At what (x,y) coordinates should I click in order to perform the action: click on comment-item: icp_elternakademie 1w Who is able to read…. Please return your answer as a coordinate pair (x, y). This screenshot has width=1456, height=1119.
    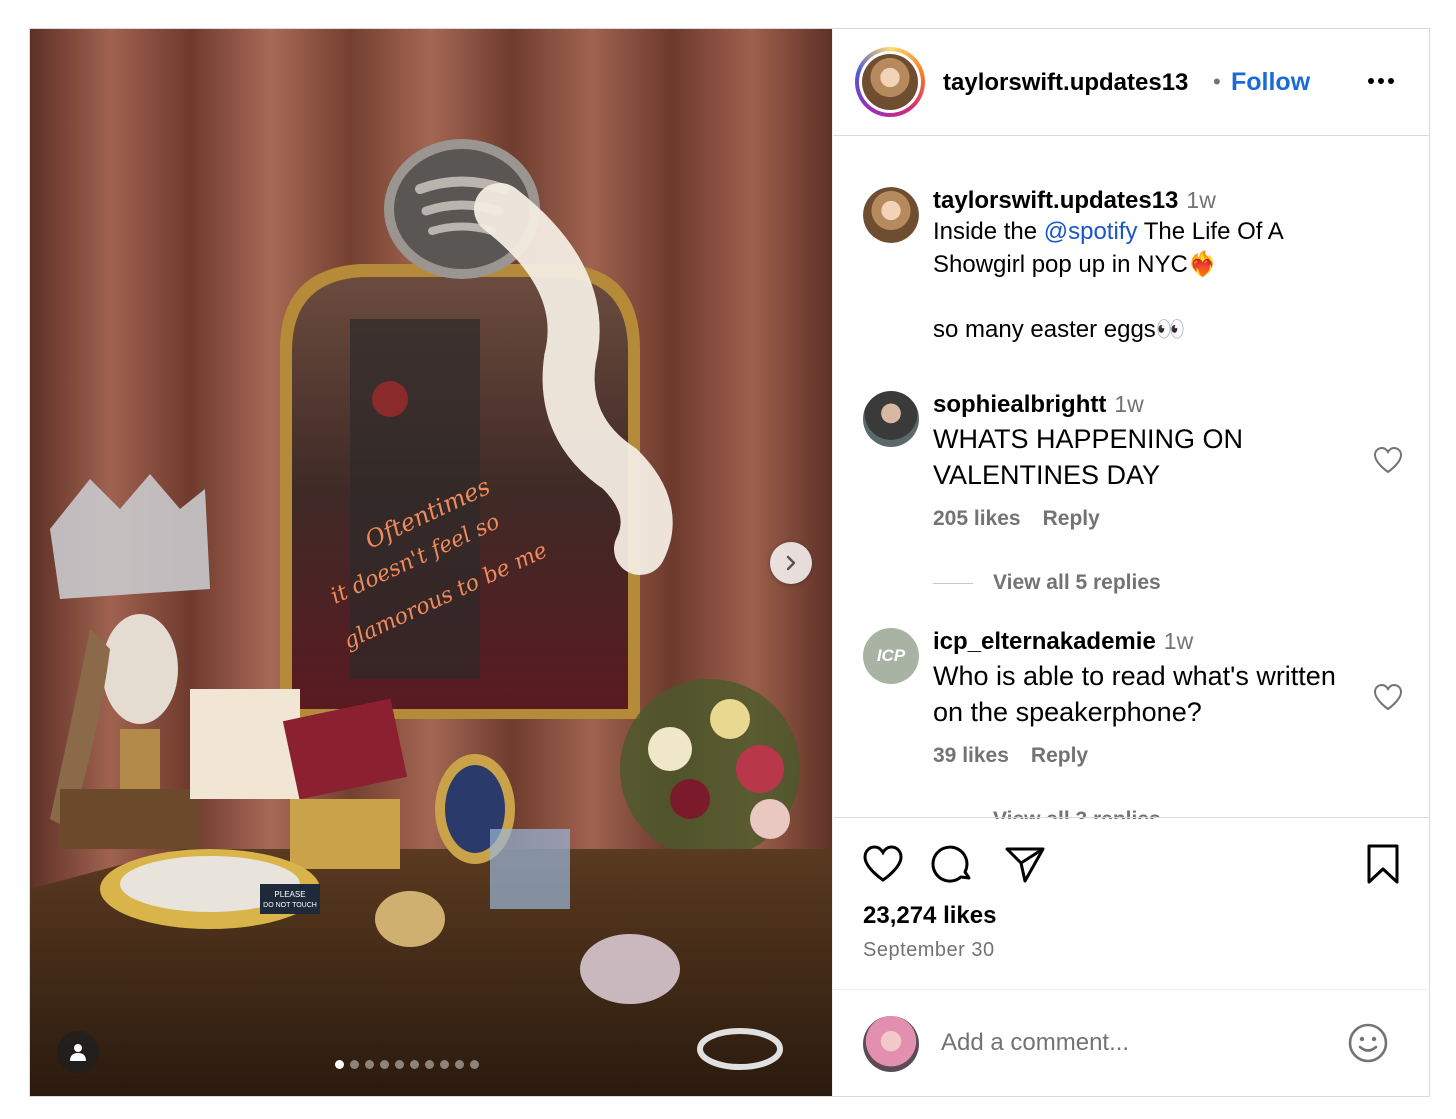
    Looking at the image, I should click on (1143, 698).